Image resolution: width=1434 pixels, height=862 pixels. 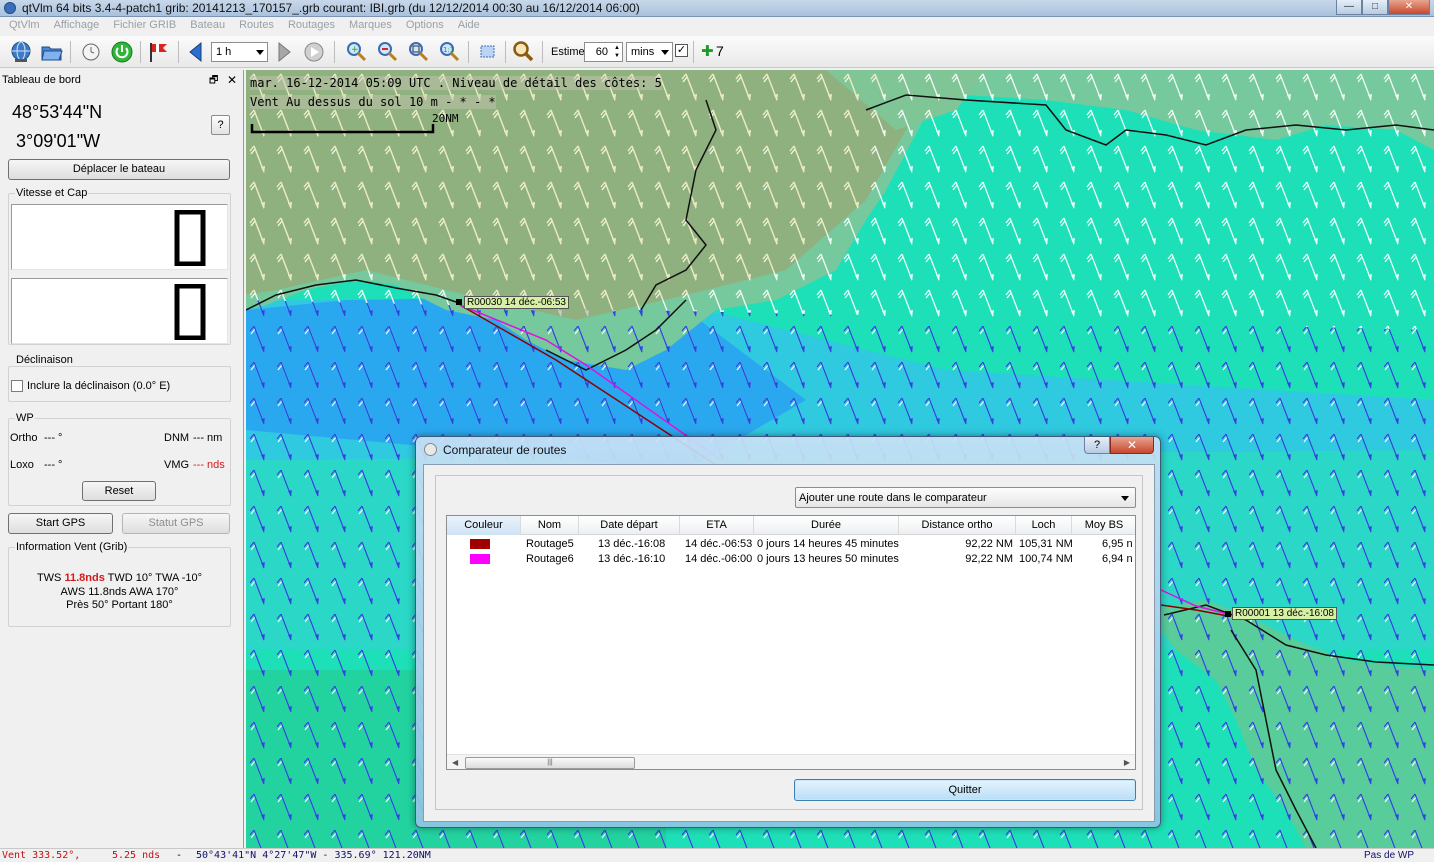 What do you see at coordinates (826, 525) in the screenshot?
I see `col-duree: Durée` at bounding box center [826, 525].